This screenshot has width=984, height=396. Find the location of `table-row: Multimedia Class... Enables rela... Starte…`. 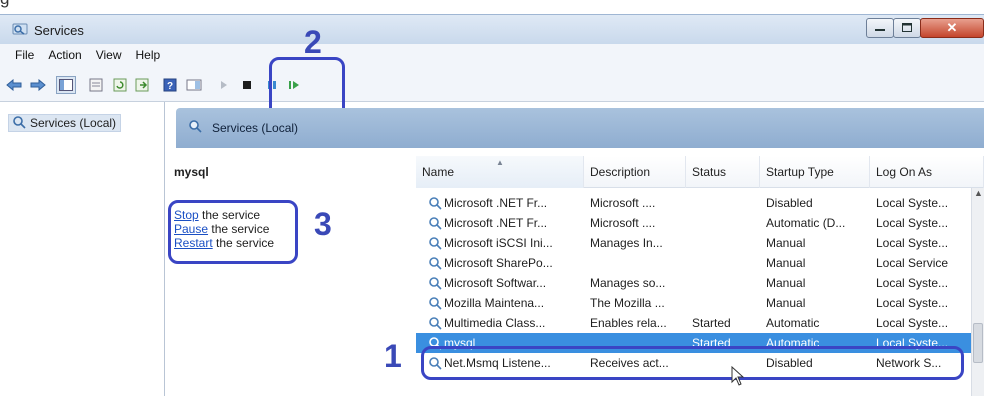

table-row: Multimedia Class... Enables rela... Starte… is located at coordinates (693, 323).